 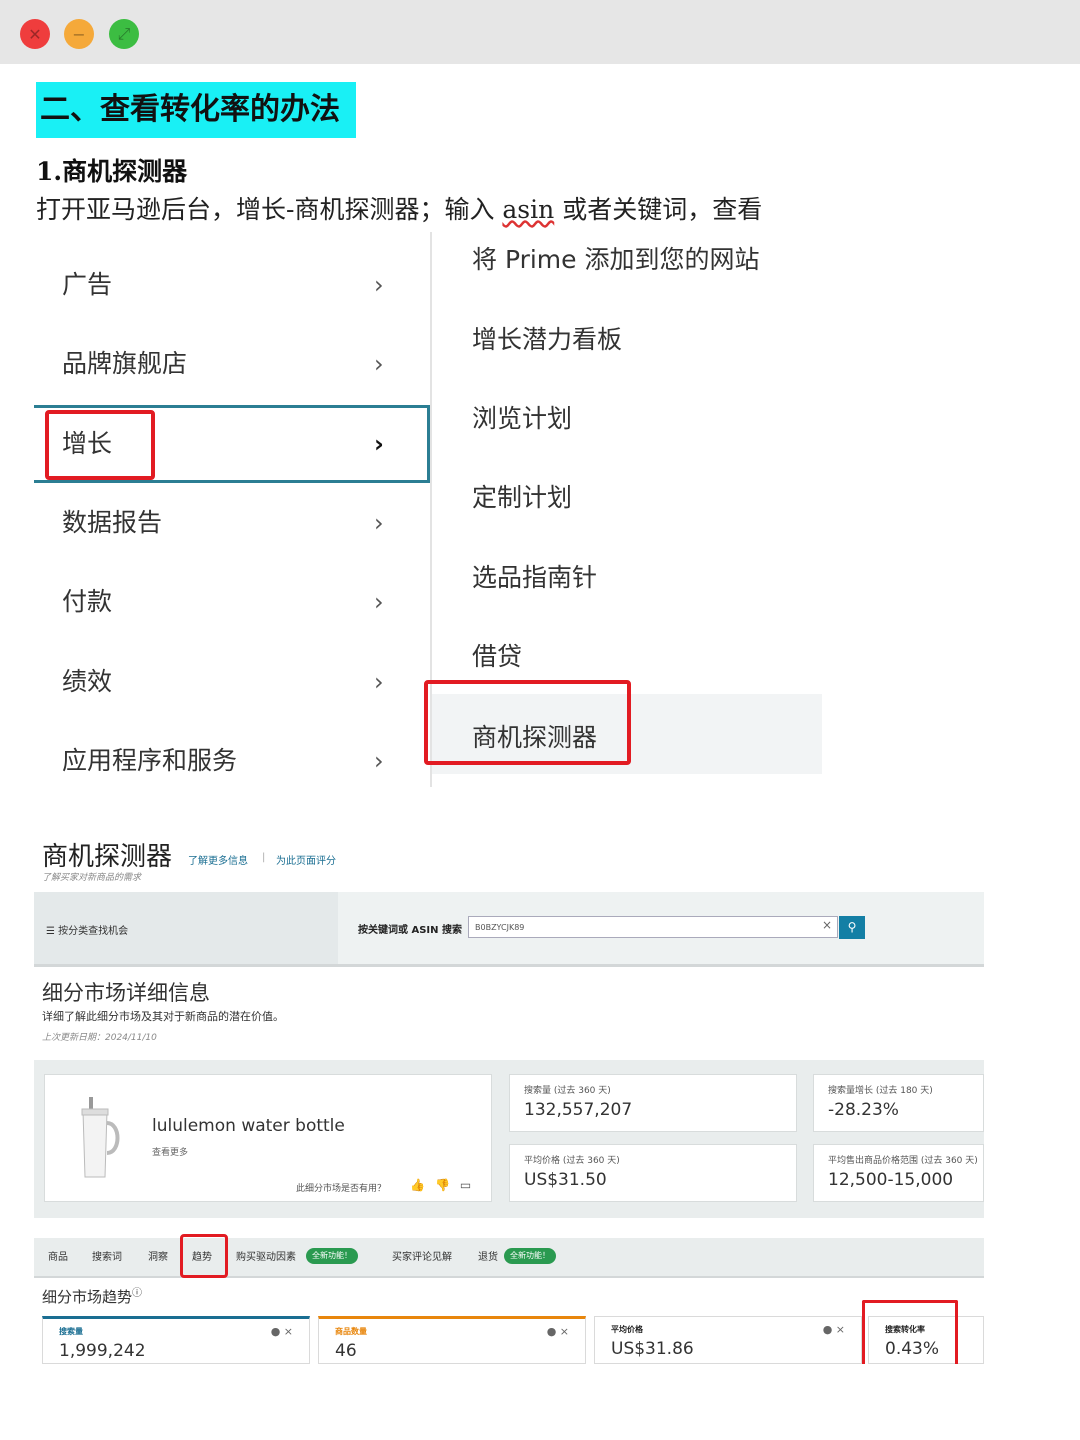 I want to click on last-updated-date: 上次更新日期：2024/11/10, so click(x=99, y=1038).